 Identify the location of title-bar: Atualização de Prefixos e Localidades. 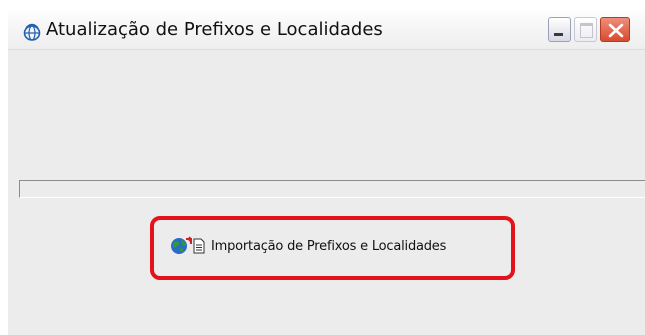
(326, 29).